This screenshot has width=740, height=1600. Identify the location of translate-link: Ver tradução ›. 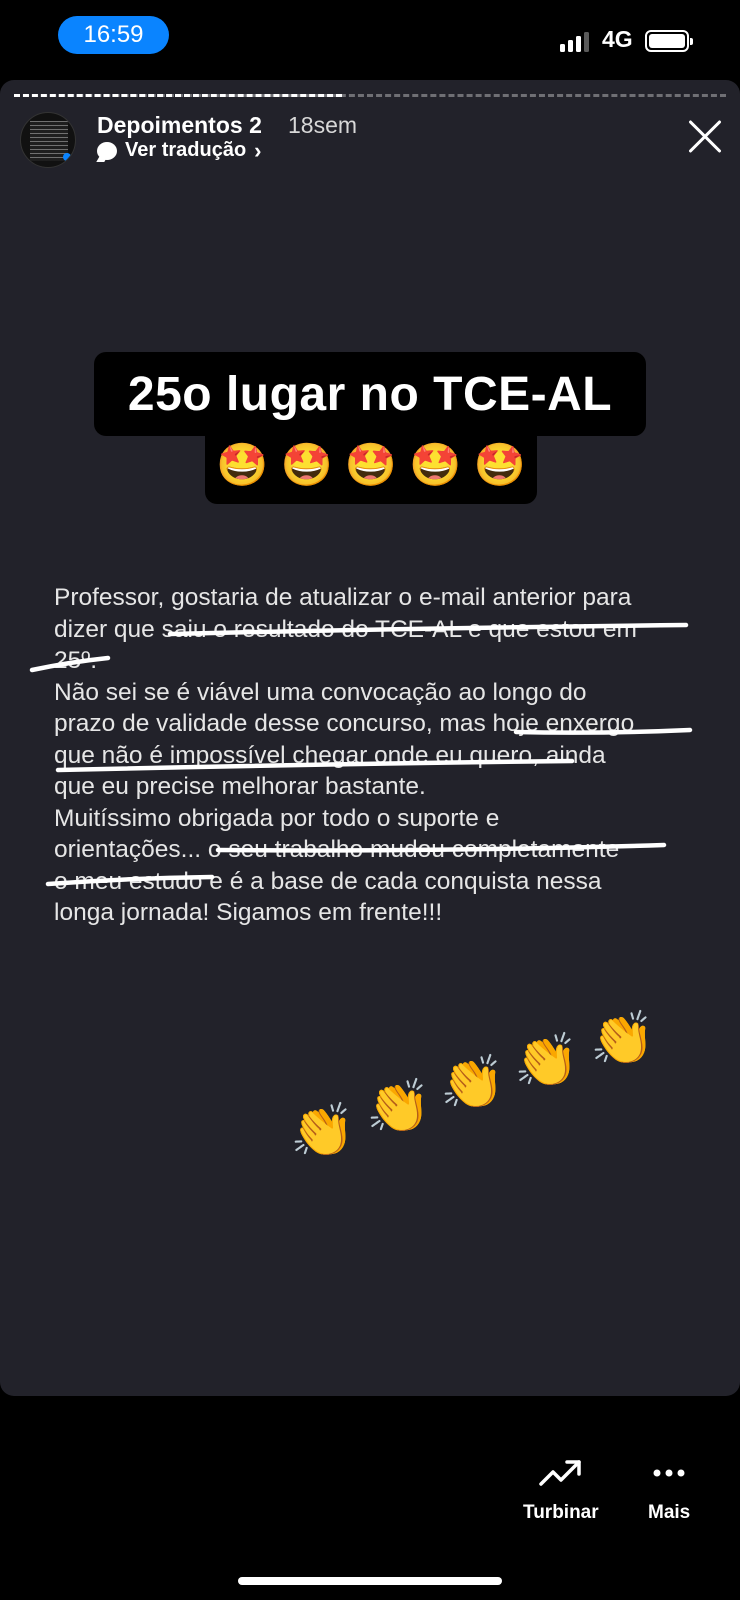
(179, 150).